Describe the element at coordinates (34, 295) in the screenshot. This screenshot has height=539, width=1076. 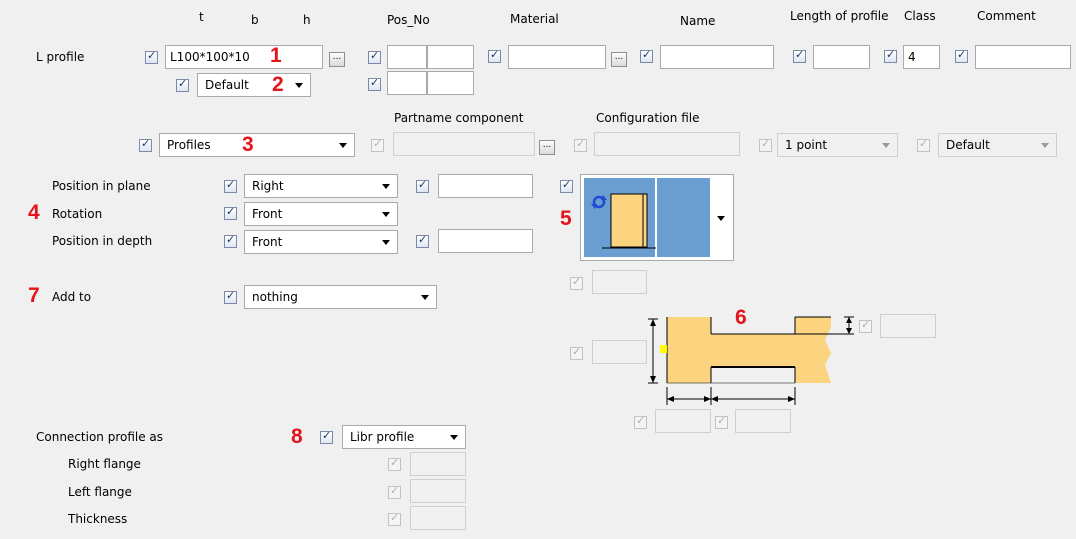
I see `marker-7: 7` at that location.